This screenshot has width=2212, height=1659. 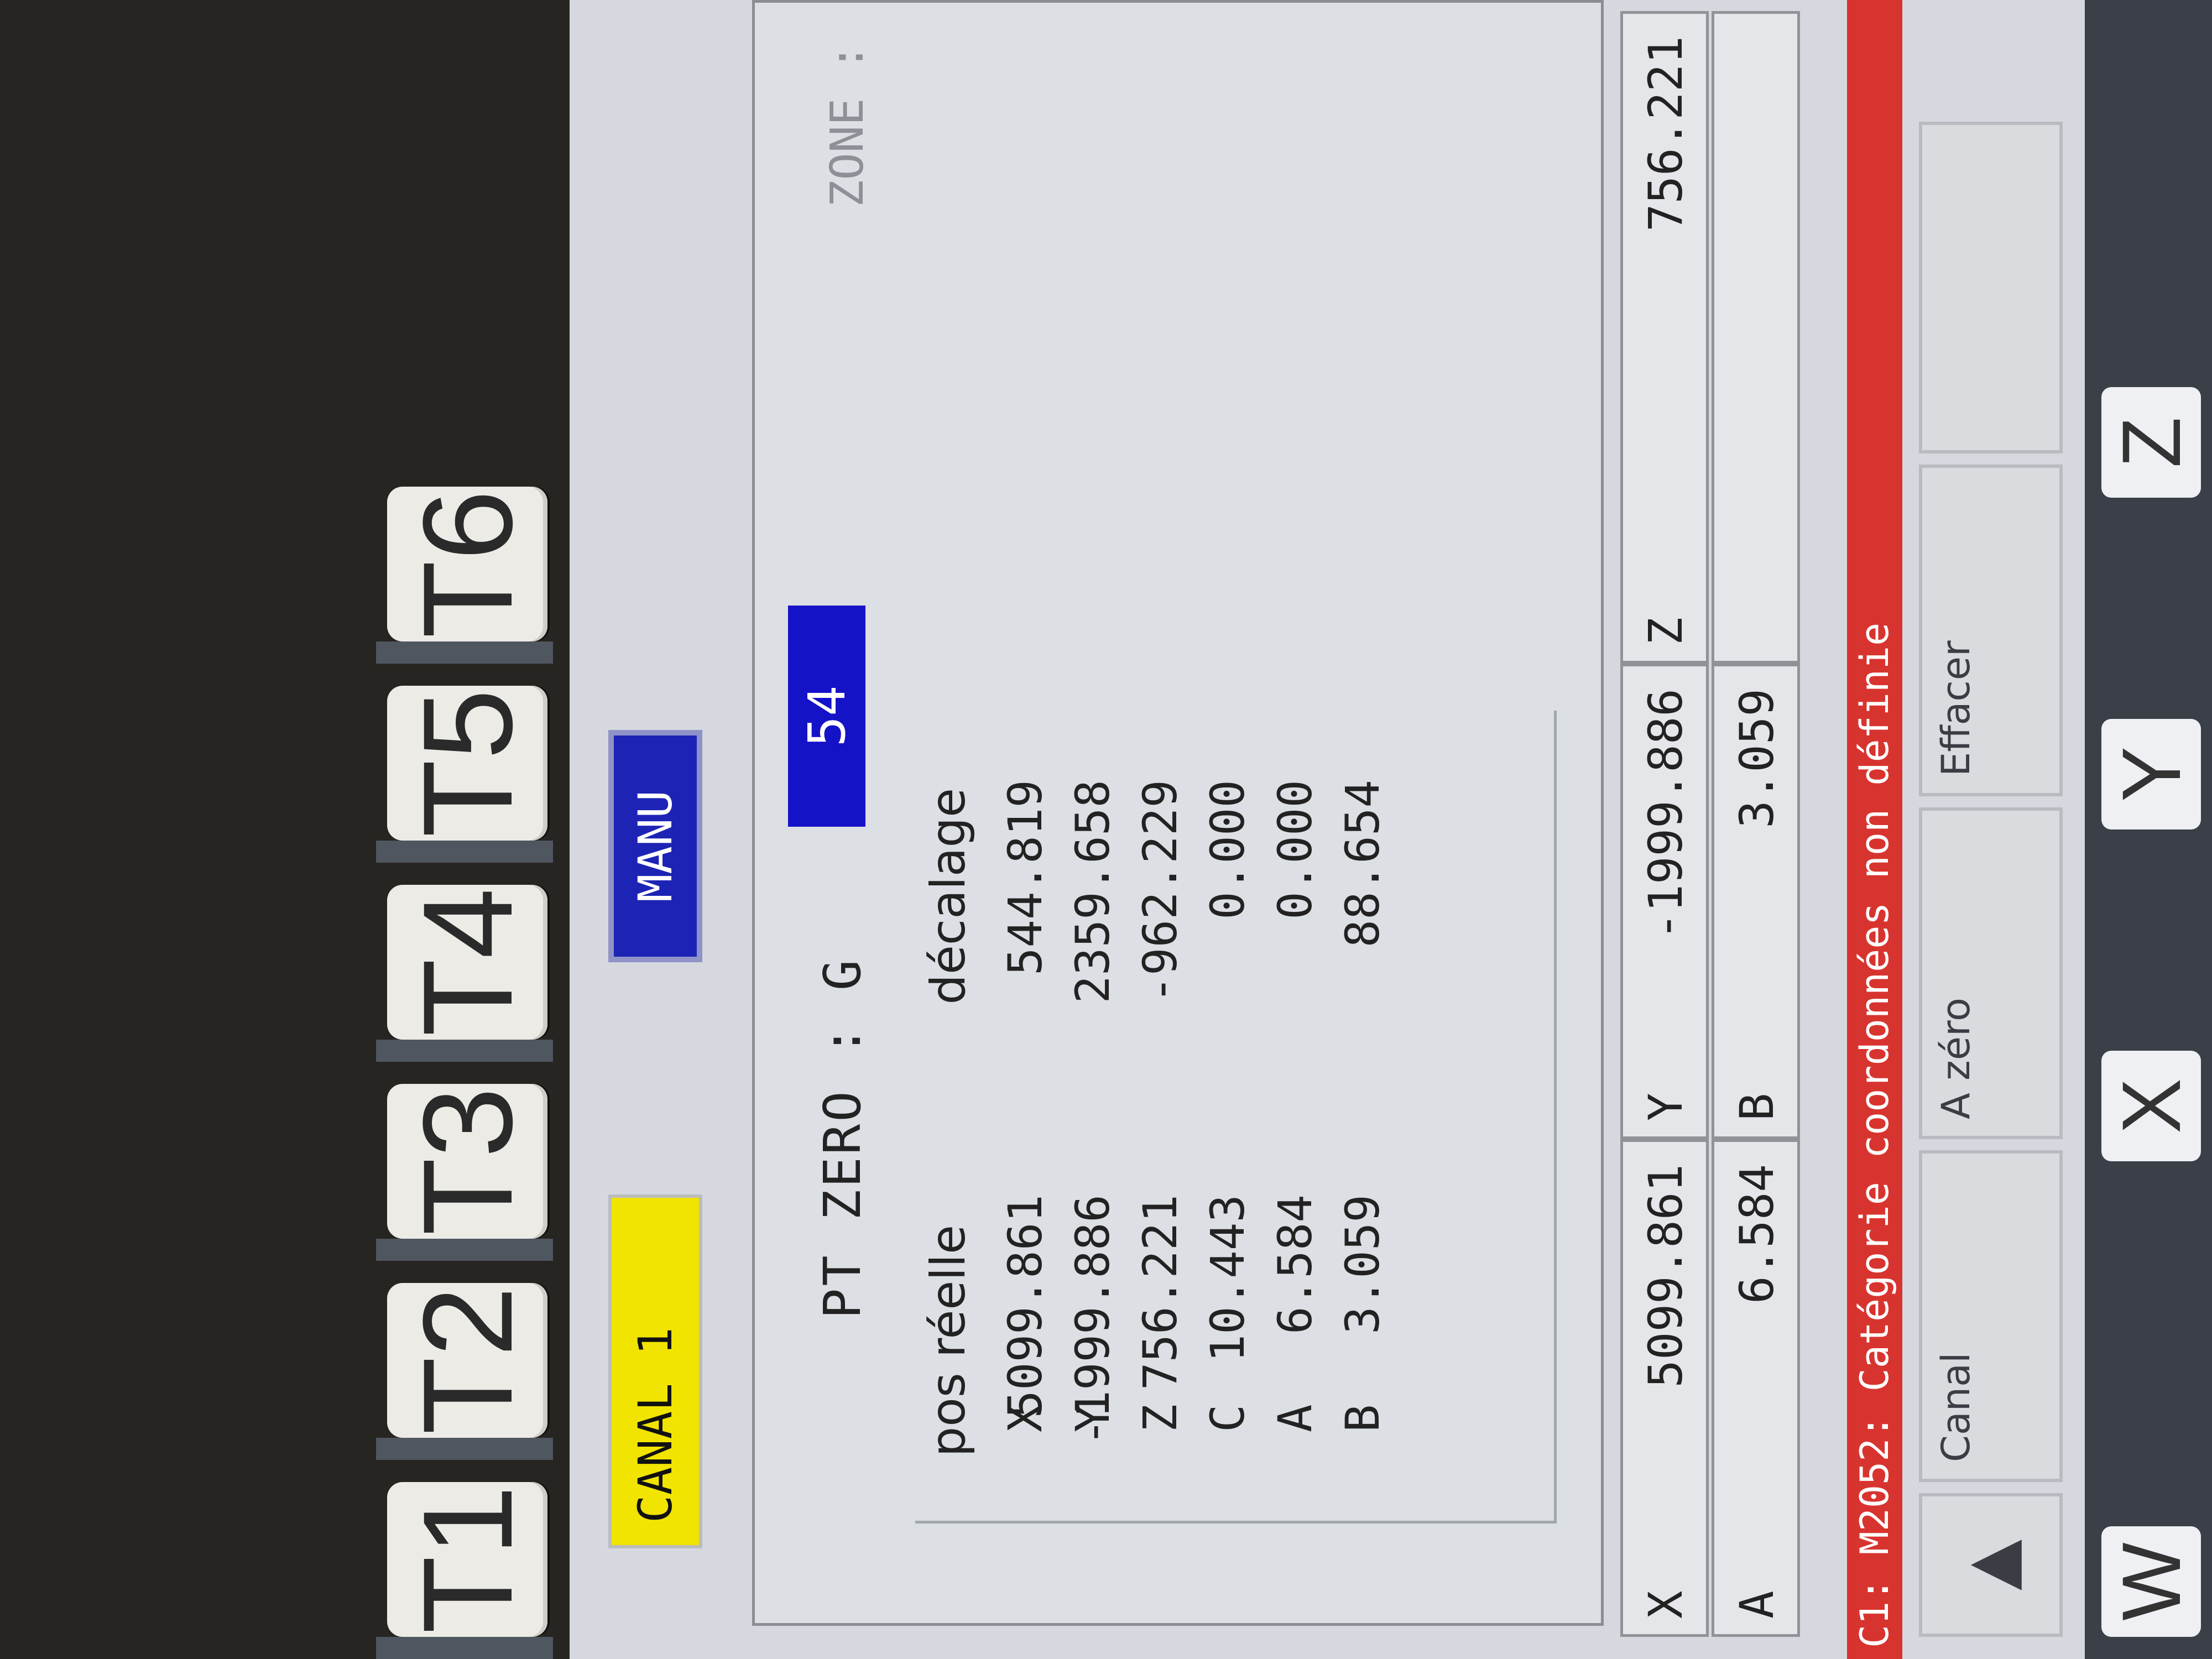 I want to click on offset-value: 2359.658, so click(x=1093, y=892).